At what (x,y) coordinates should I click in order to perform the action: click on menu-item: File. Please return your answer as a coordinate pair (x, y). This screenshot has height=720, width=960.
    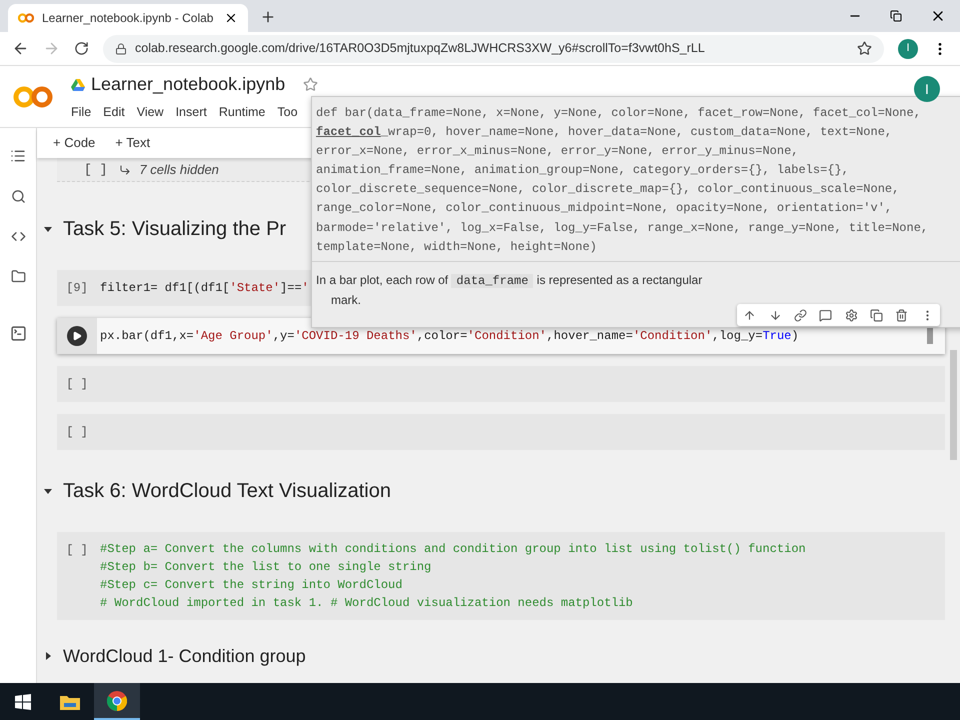
    Looking at the image, I should click on (81, 112).